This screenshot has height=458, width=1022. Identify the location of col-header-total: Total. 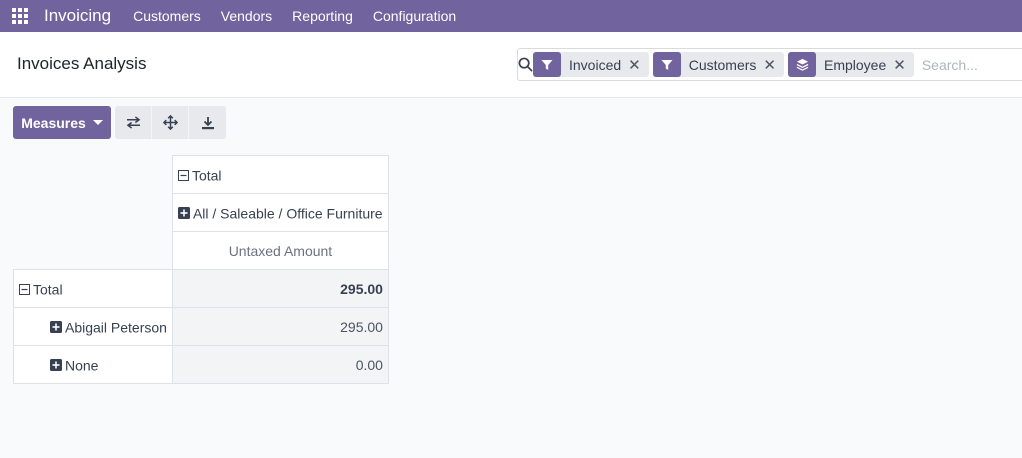
(280, 174).